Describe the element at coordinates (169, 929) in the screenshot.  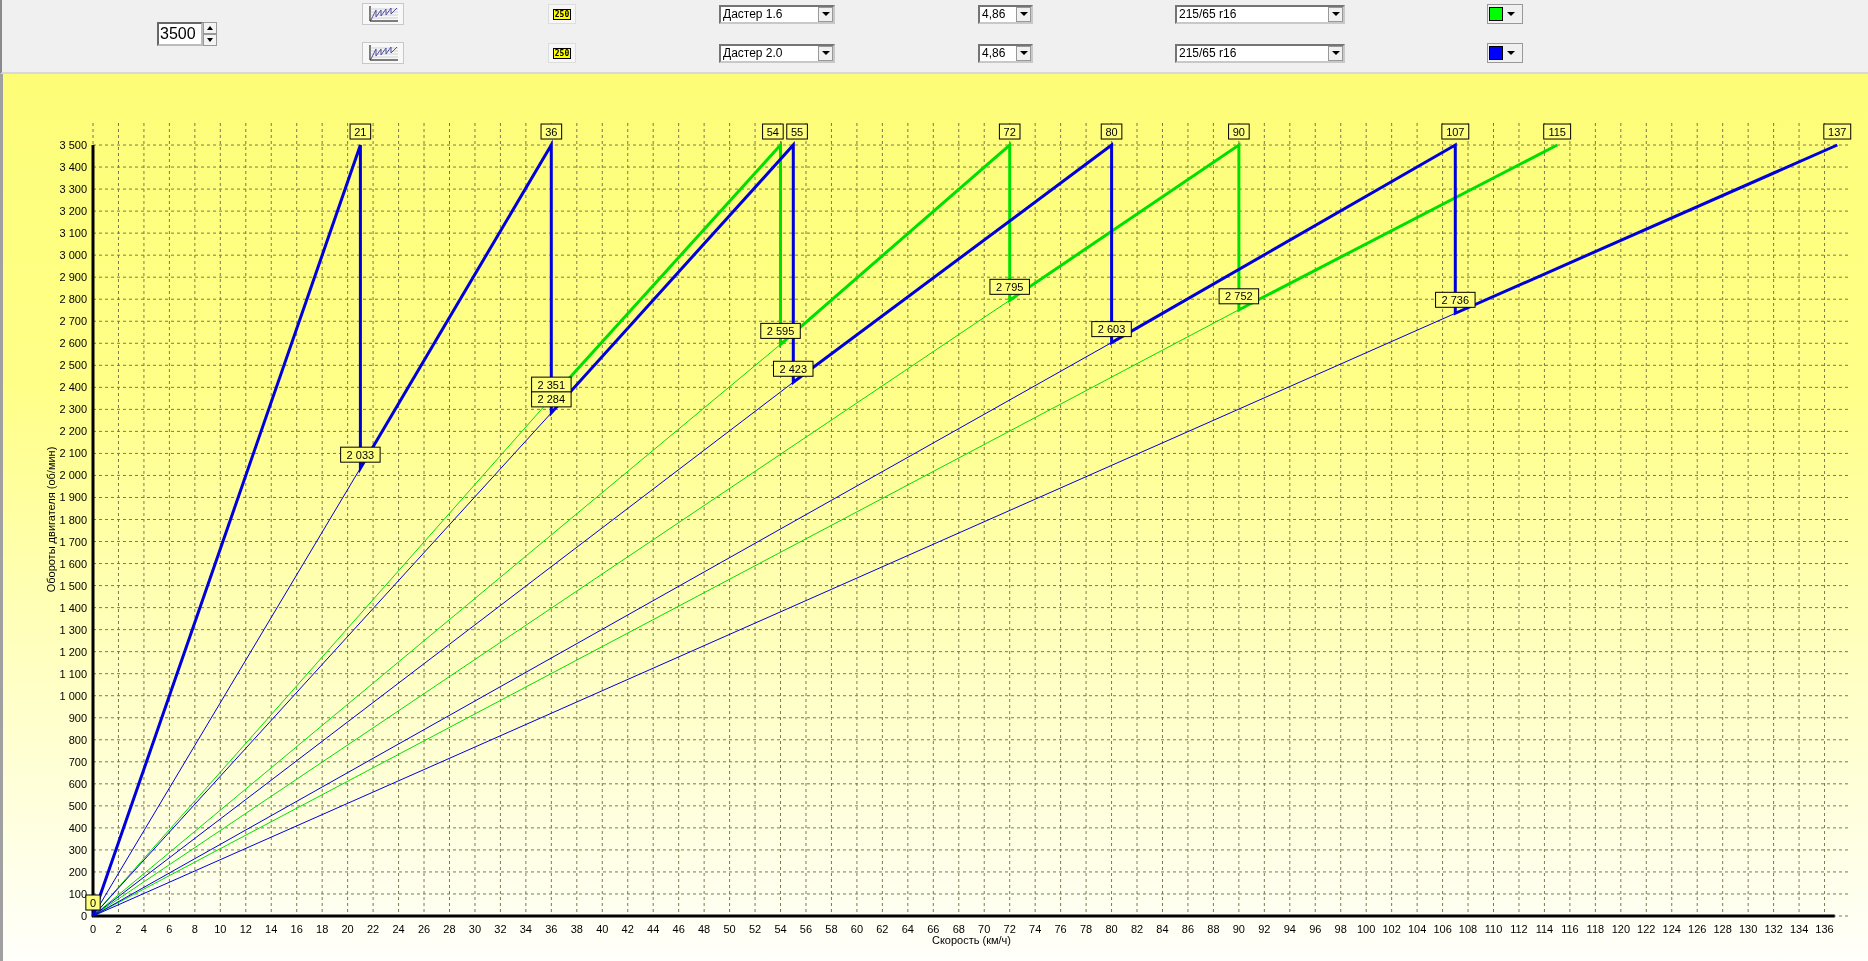
I see `axis-tick-label: 6` at that location.